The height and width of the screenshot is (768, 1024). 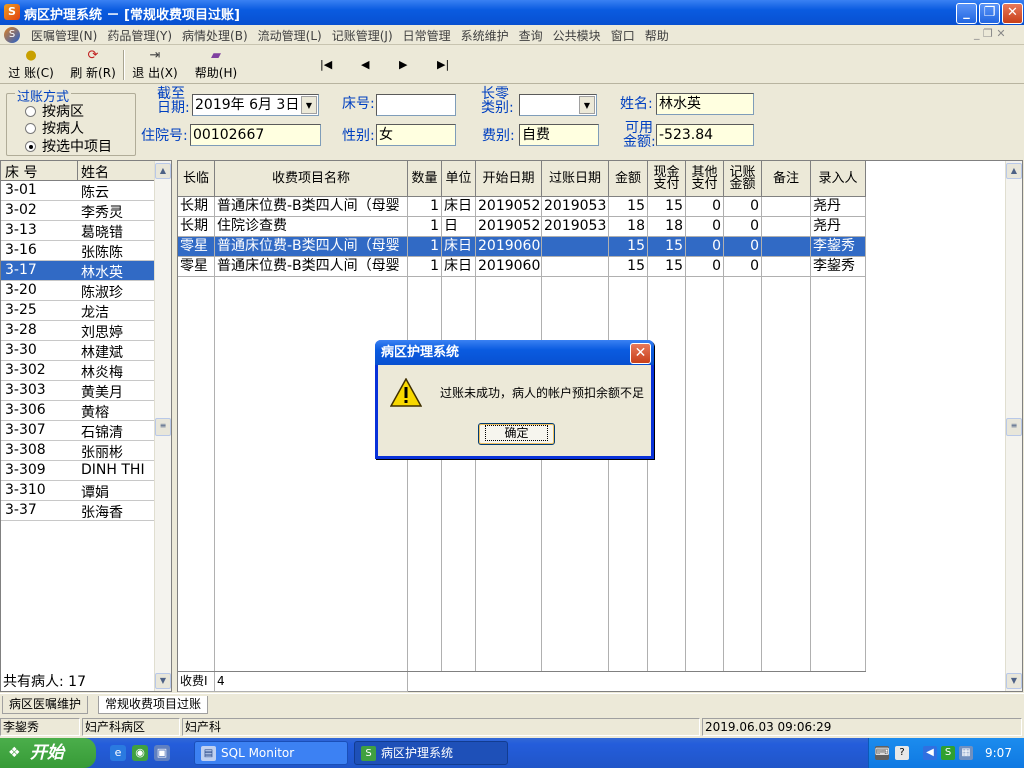 I want to click on nav-prev-button: ◀, so click(x=365, y=64).